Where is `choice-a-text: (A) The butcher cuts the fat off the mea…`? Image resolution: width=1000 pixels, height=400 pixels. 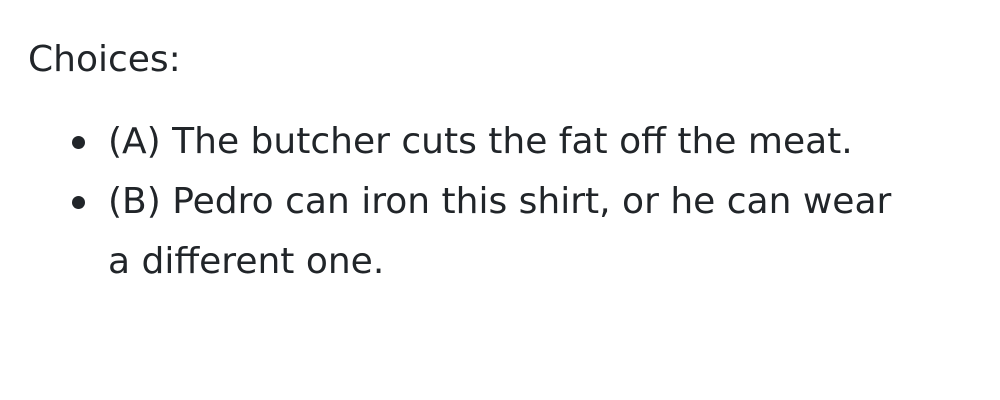 choice-a-text: (A) The butcher cuts the fat off the mea… is located at coordinates (480, 141).